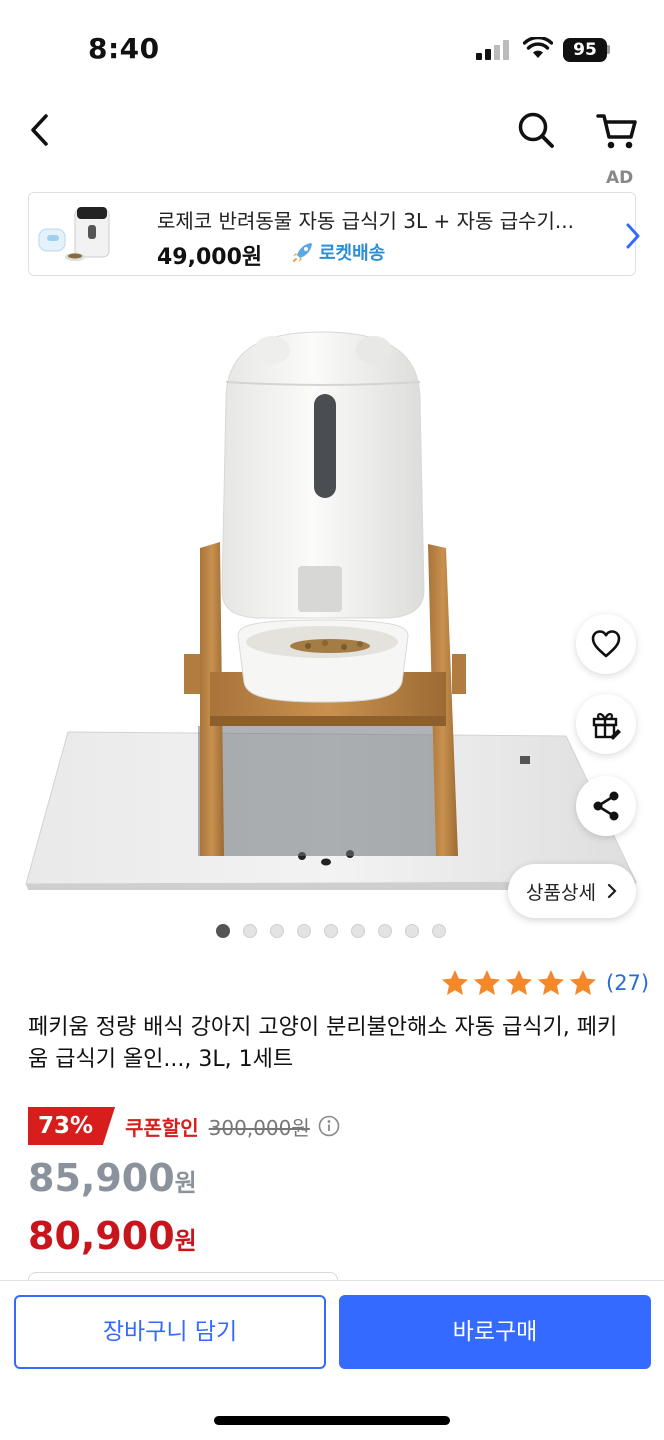  I want to click on buy-now-button: 바로구매, so click(495, 1332).